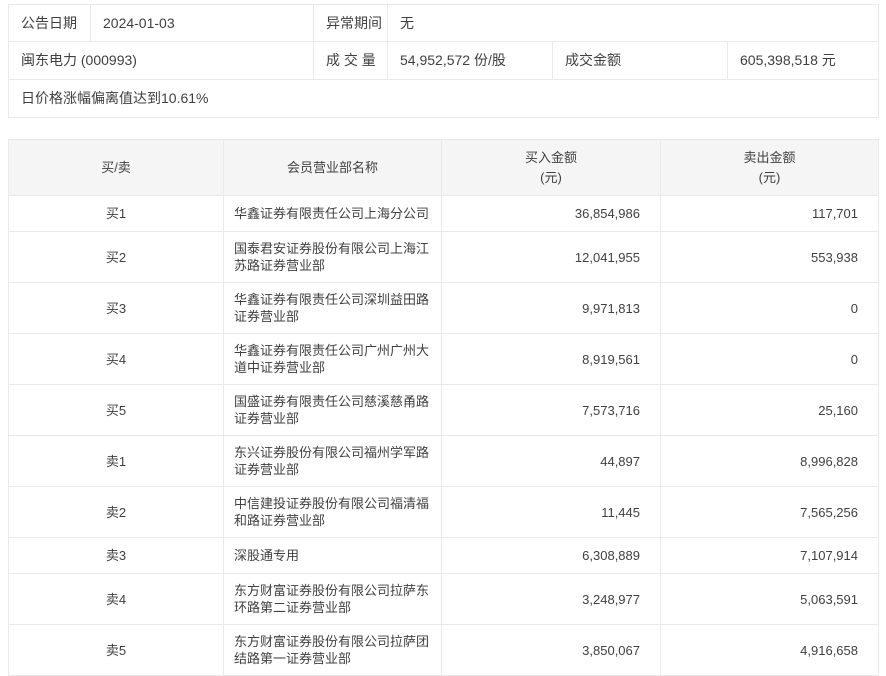  What do you see at coordinates (49, 23) in the screenshot?
I see `announce-date-label: 公告日期` at bounding box center [49, 23].